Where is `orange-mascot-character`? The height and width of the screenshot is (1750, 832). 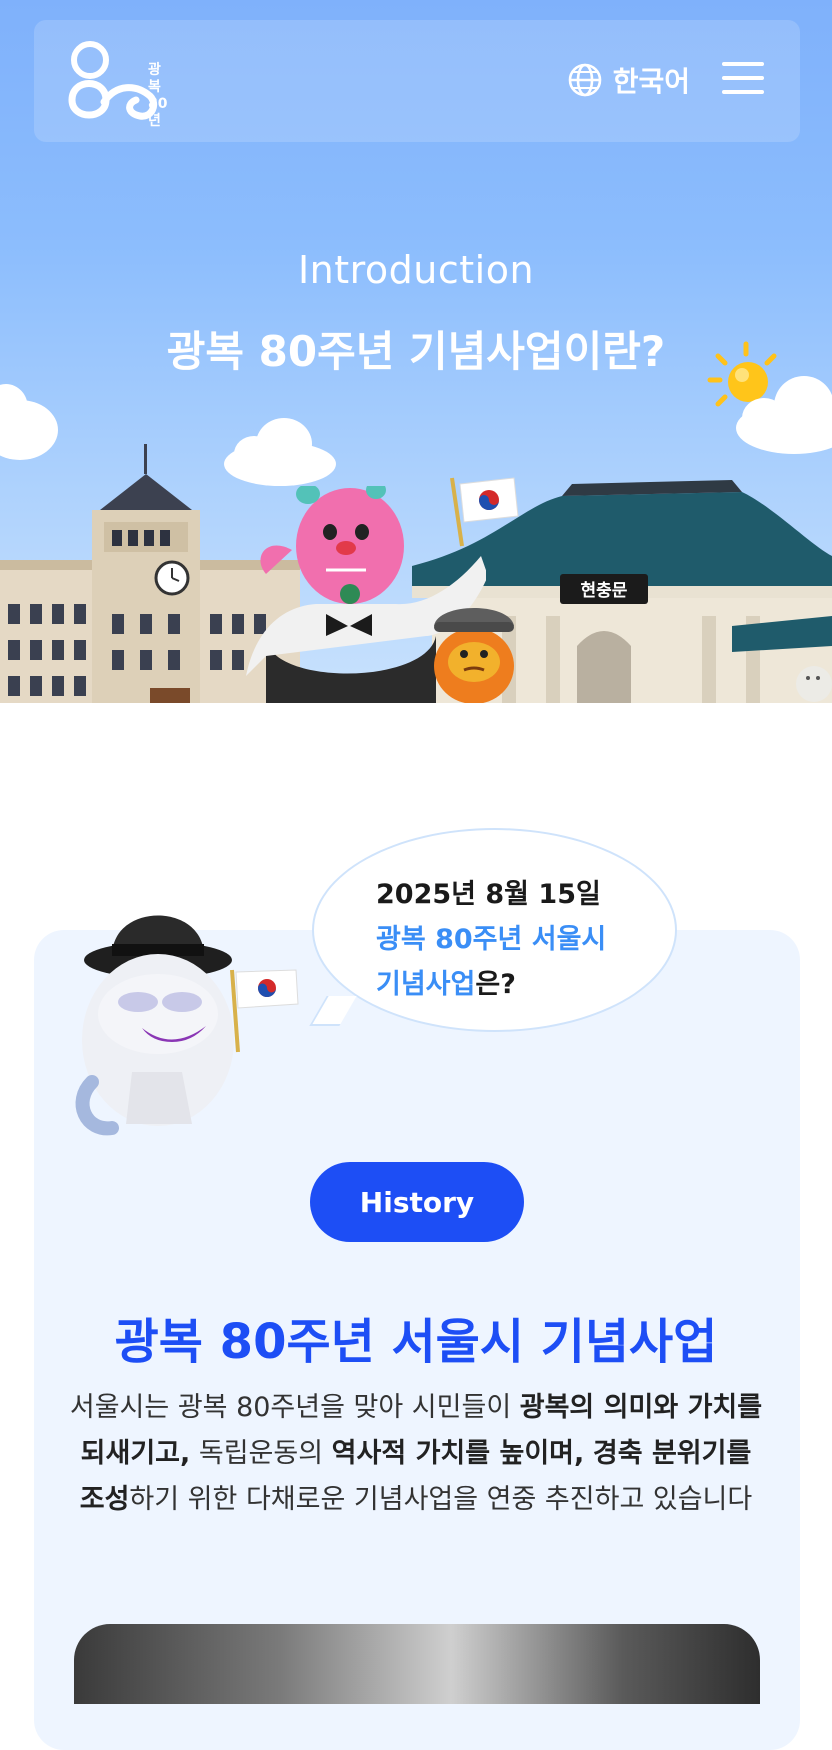
orange-mascot-character is located at coordinates (474, 655).